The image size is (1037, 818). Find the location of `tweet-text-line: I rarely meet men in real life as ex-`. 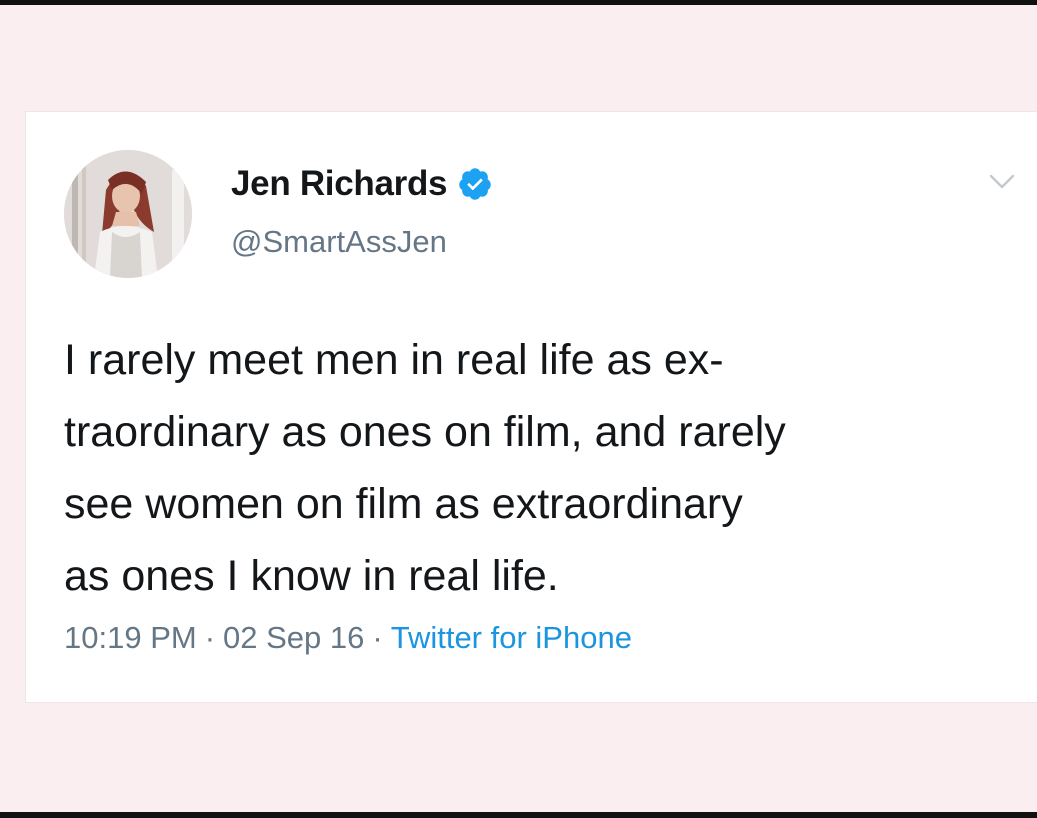

tweet-text-line: I rarely meet men in real life as ex- is located at coordinates (394, 360).